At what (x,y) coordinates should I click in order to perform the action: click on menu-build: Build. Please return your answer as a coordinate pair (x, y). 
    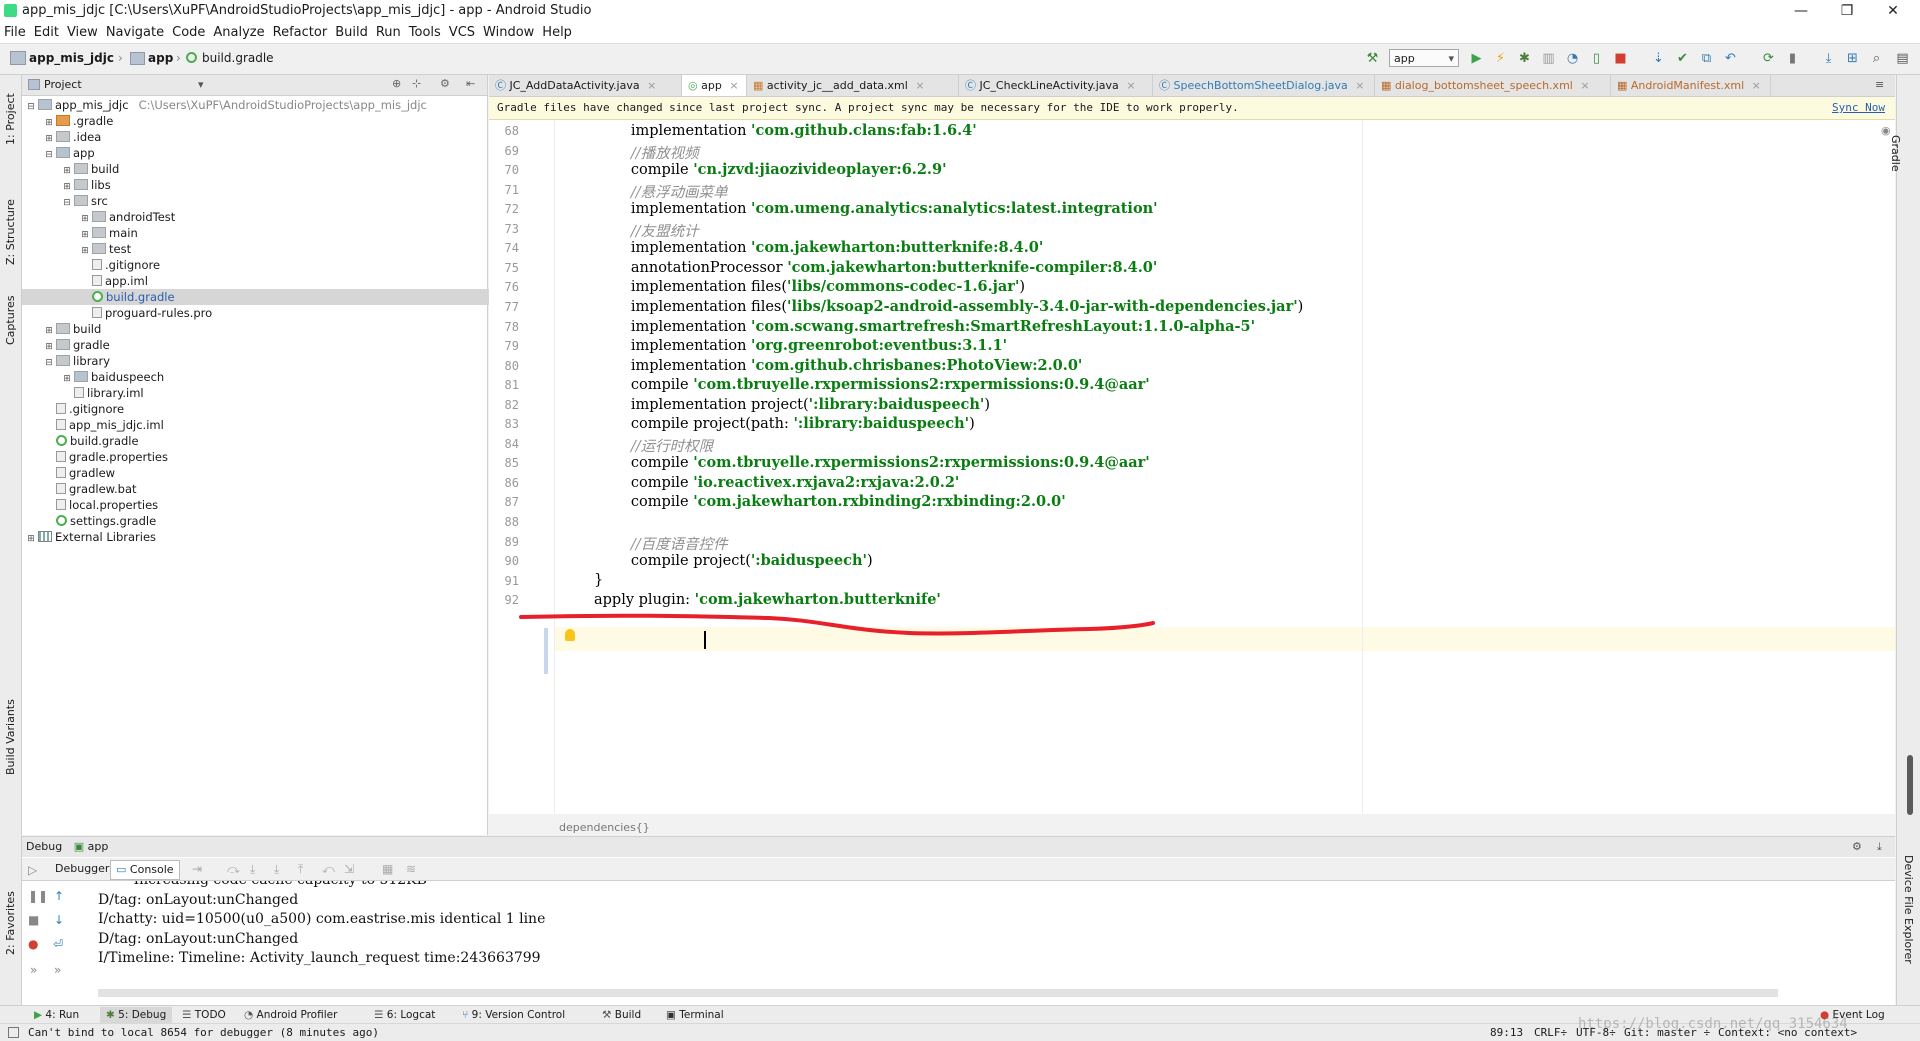
    Looking at the image, I should click on (351, 32).